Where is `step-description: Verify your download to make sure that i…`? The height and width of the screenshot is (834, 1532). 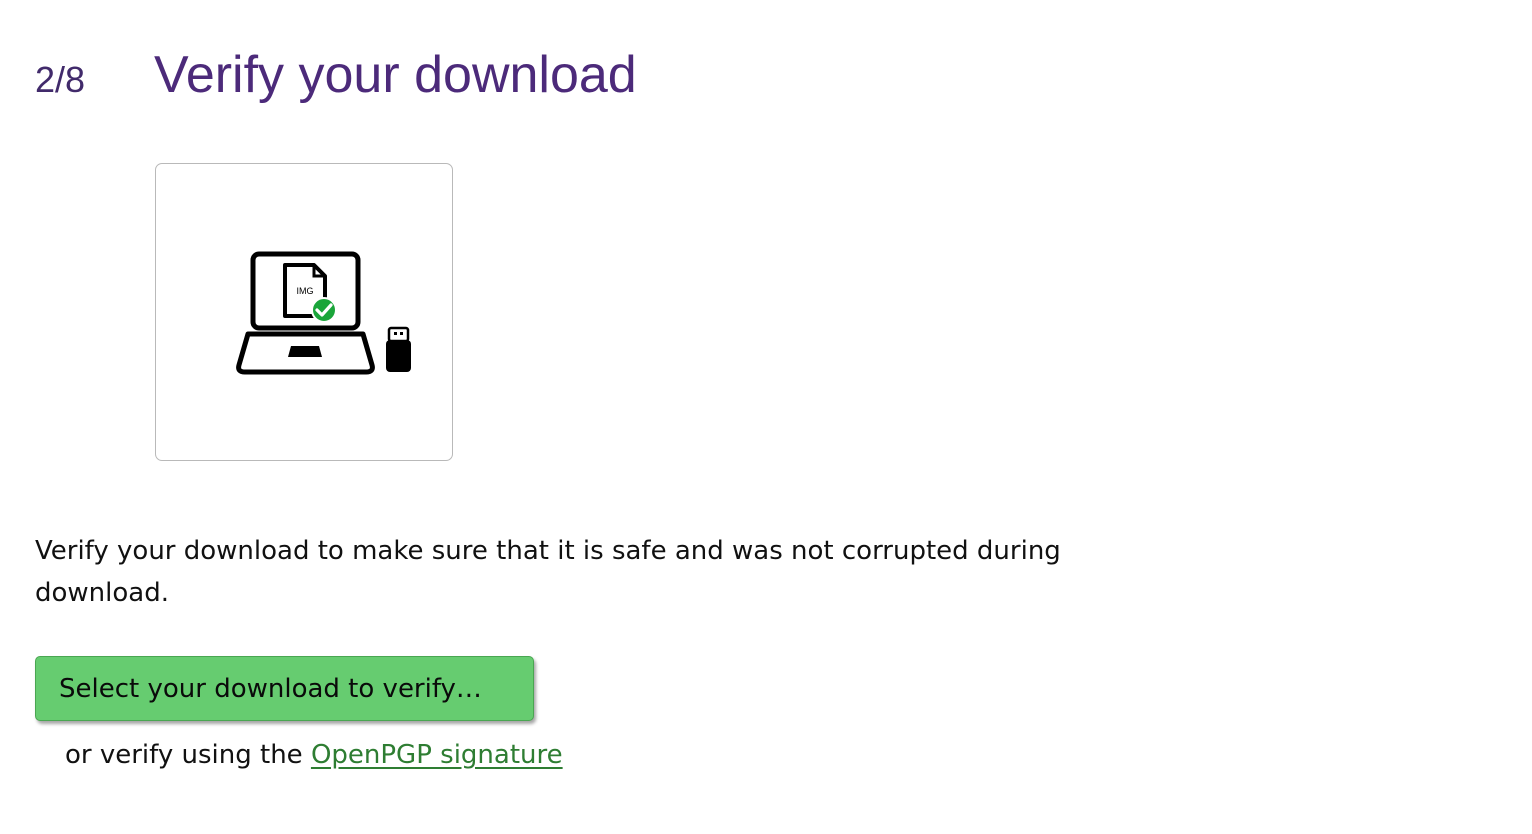
step-description: Verify your download to make sure that i… is located at coordinates (548, 572).